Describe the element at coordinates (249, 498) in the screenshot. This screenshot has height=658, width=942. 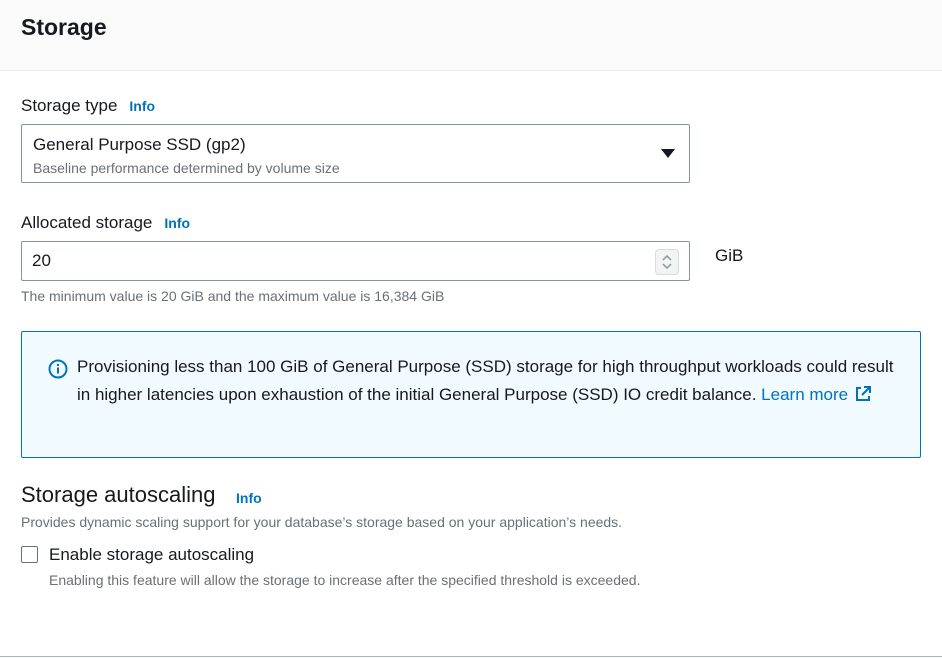
I see `autoscaling-info-link: Info` at that location.